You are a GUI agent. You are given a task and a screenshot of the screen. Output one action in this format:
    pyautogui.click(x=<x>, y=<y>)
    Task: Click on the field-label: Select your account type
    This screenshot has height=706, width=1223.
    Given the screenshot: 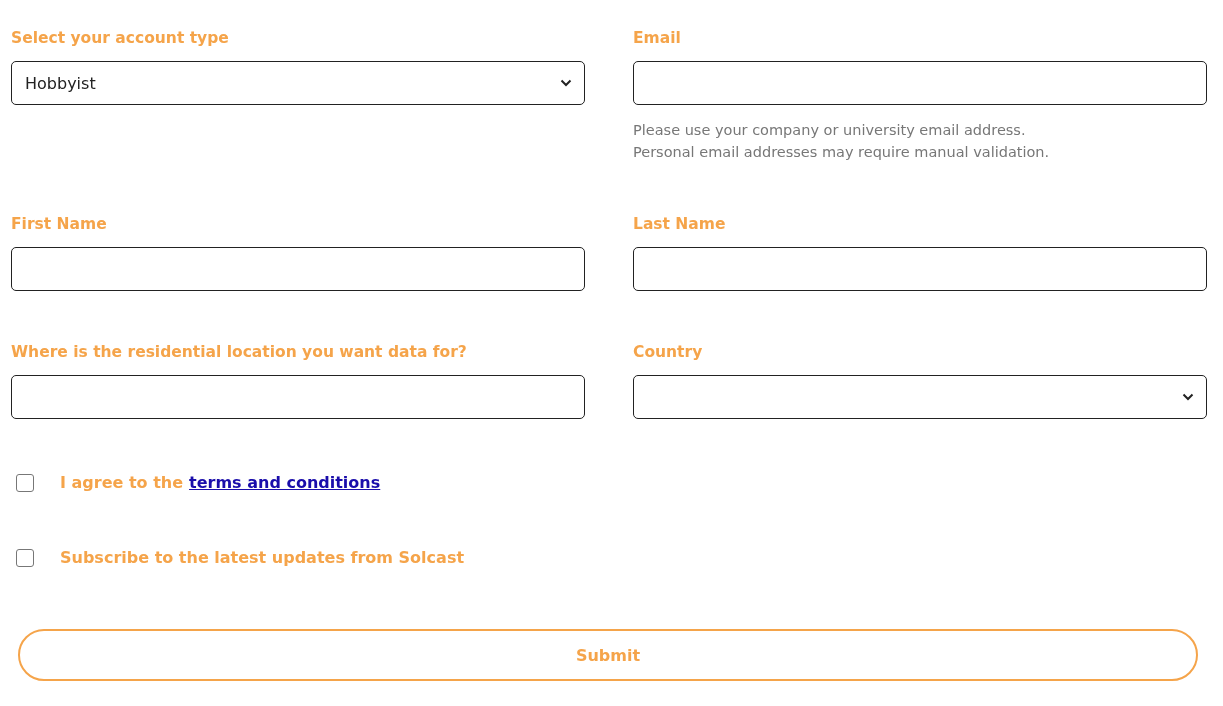 What is the action you would take?
    pyautogui.click(x=120, y=38)
    